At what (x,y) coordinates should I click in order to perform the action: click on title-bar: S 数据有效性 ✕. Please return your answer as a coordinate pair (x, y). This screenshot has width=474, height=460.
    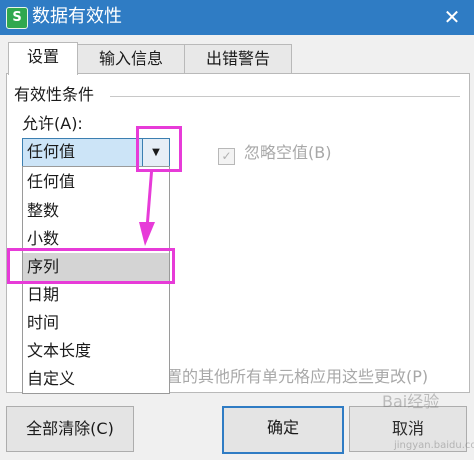
    Looking at the image, I should click on (237, 17).